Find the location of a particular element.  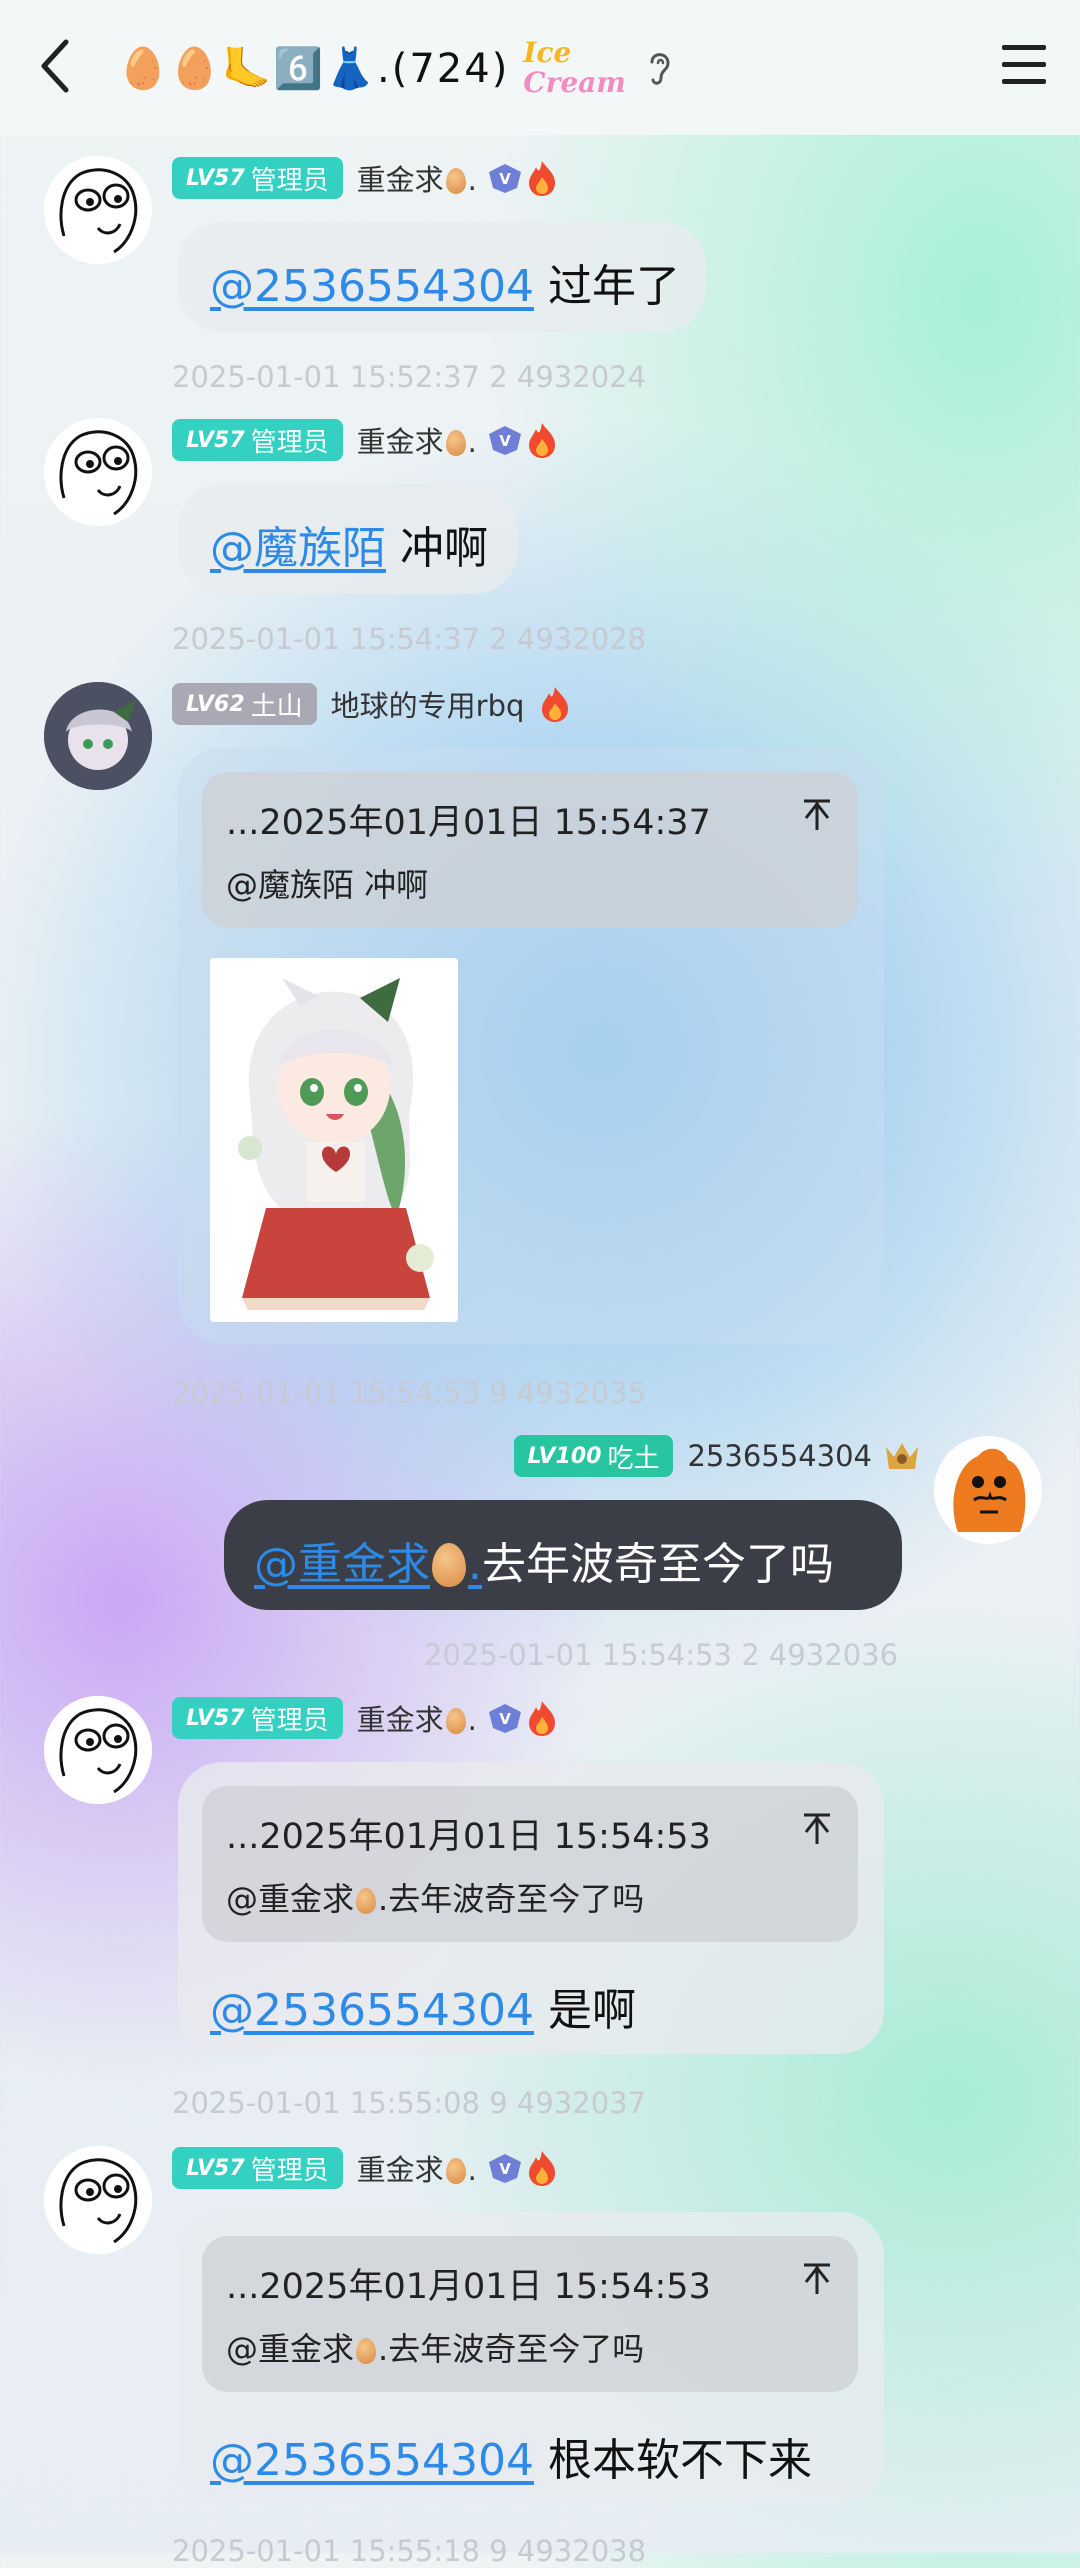

message-bubble: @魔族陌 冲啊 is located at coordinates (348, 539).